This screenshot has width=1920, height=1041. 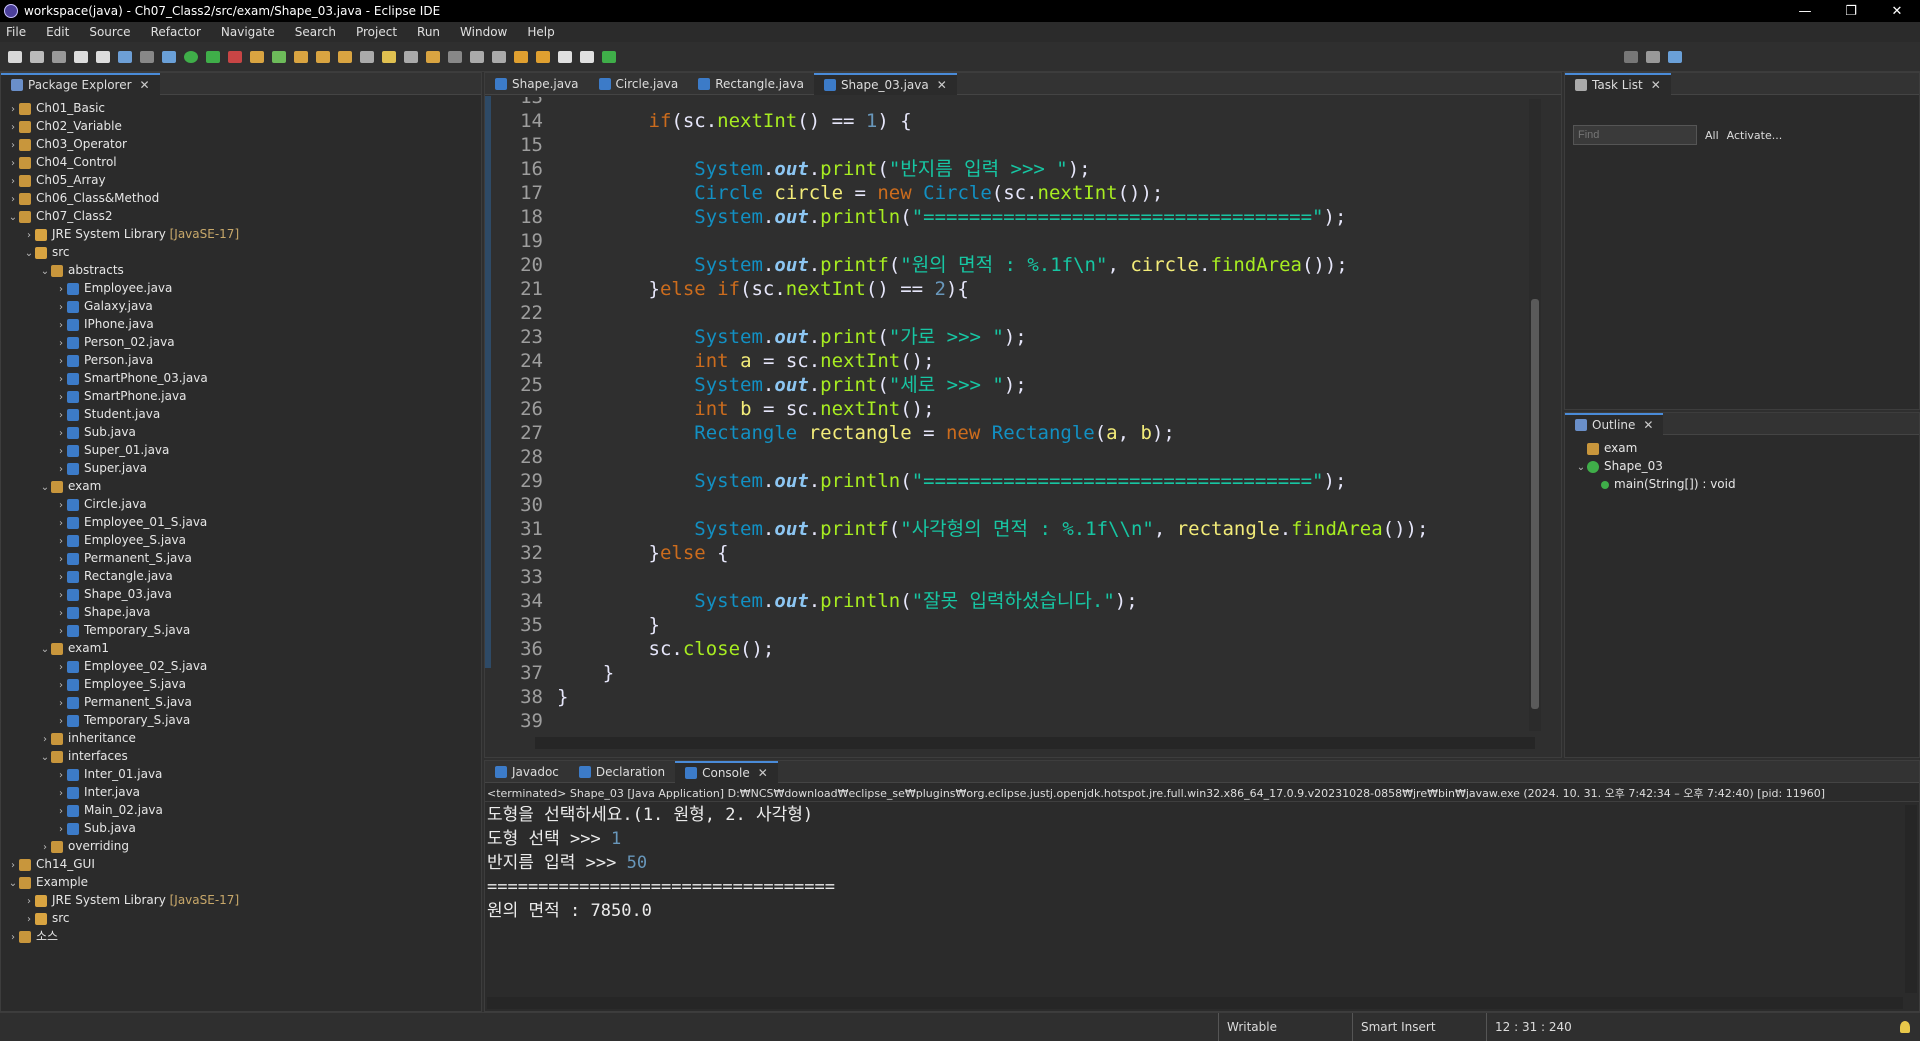 I want to click on tree-item: › Employee_01_S.java, so click(x=241, y=522).